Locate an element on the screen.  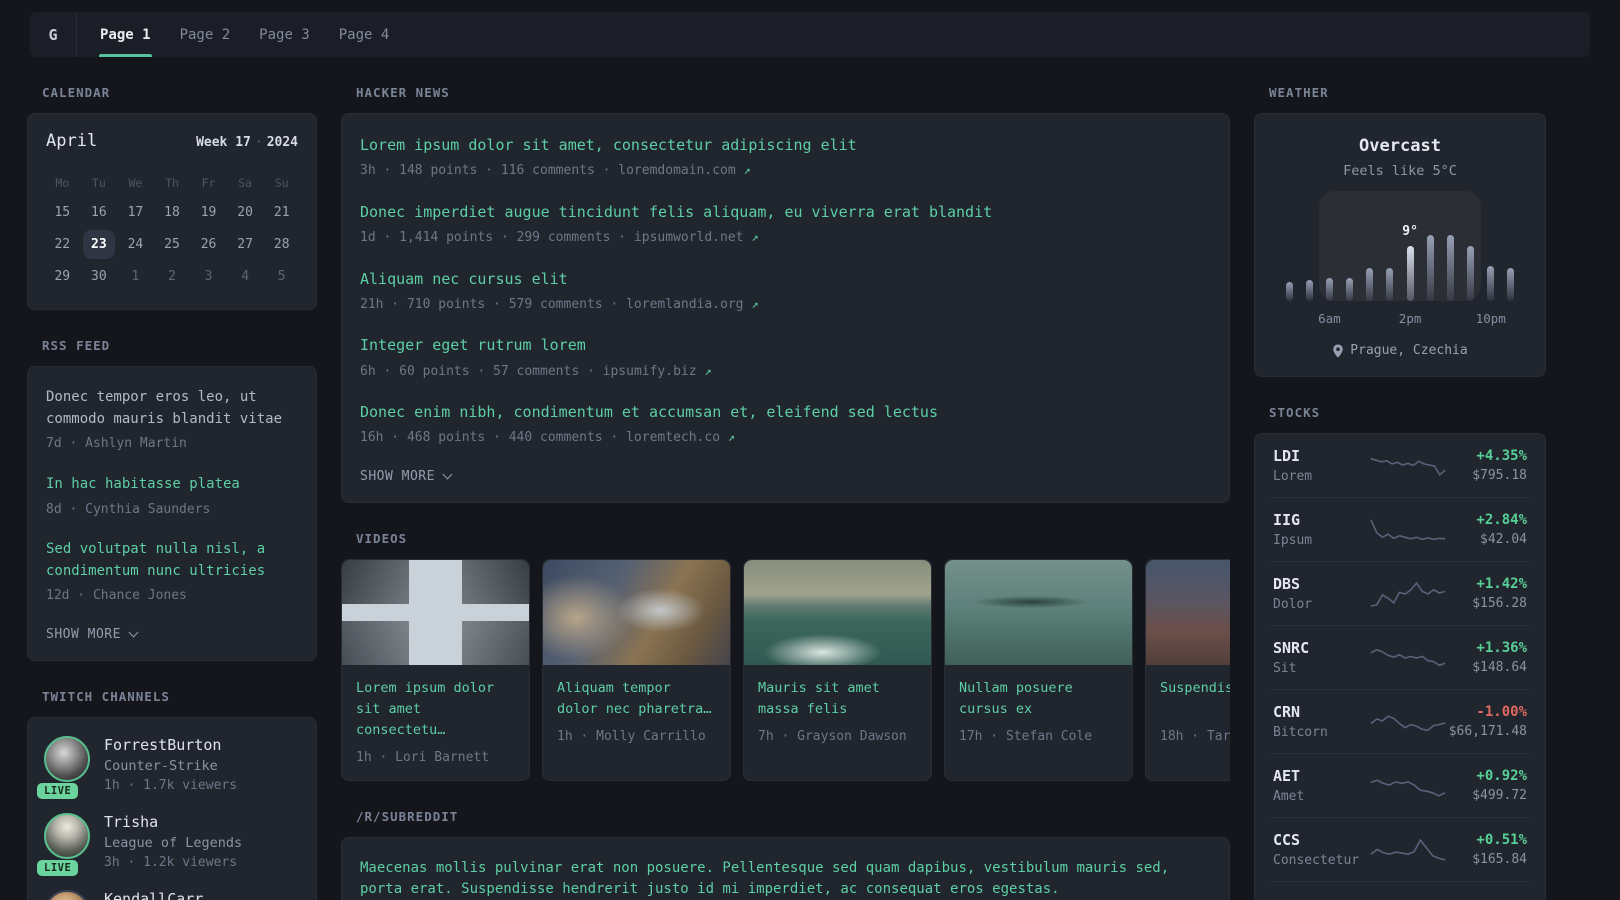
app-logo: G is located at coordinates (53, 34).